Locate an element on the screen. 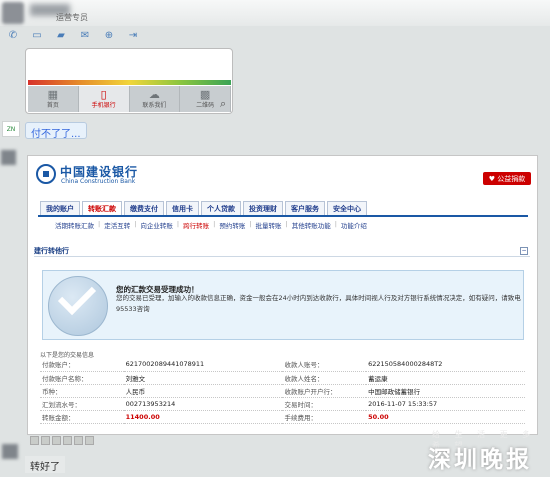 This screenshot has width=550, height=477. phone-nav: ▦ 首页 ▯ 手机银行 ☁ 联系我们 ▩ 二维码 is located at coordinates (129, 99).